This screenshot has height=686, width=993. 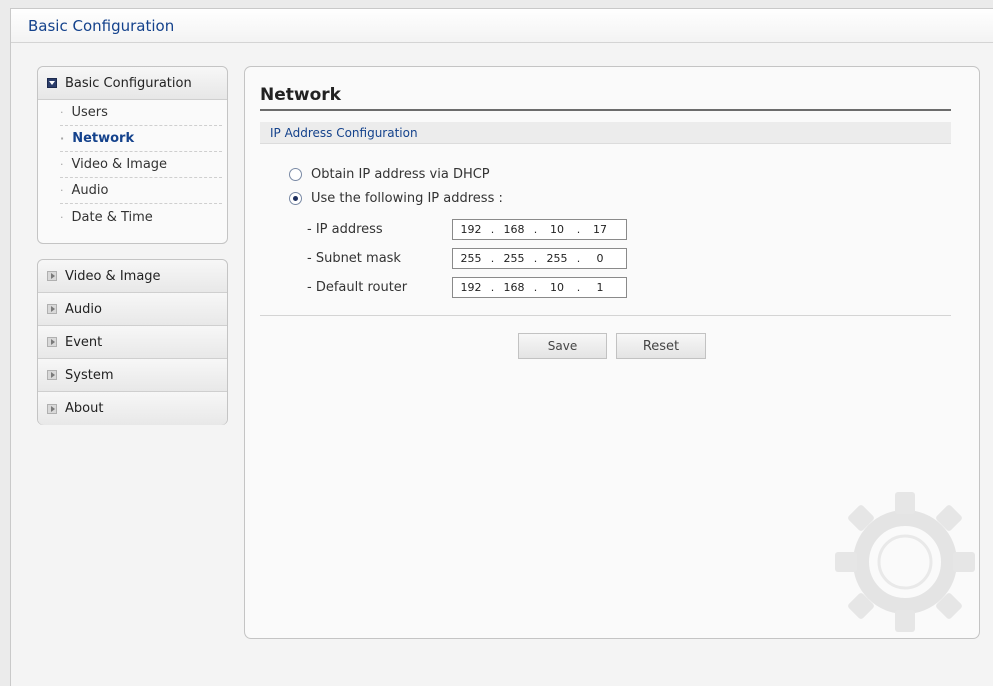 I want to click on subnet-mask-row: - Subnet mask 255 . 255 . 255 . 0, so click(x=467, y=258).